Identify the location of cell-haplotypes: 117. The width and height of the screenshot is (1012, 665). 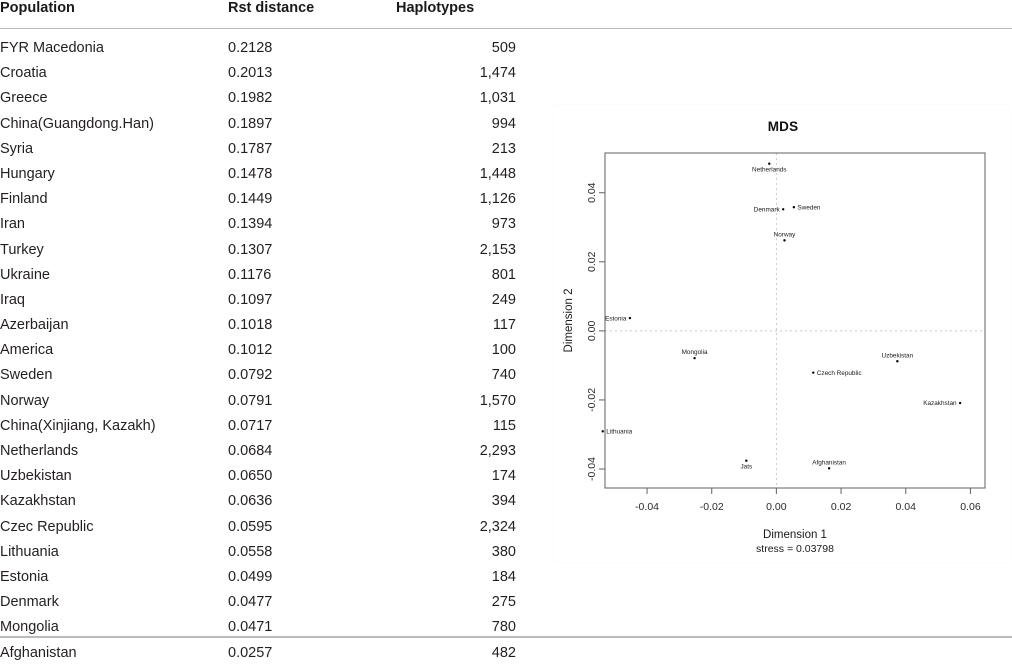
(456, 324).